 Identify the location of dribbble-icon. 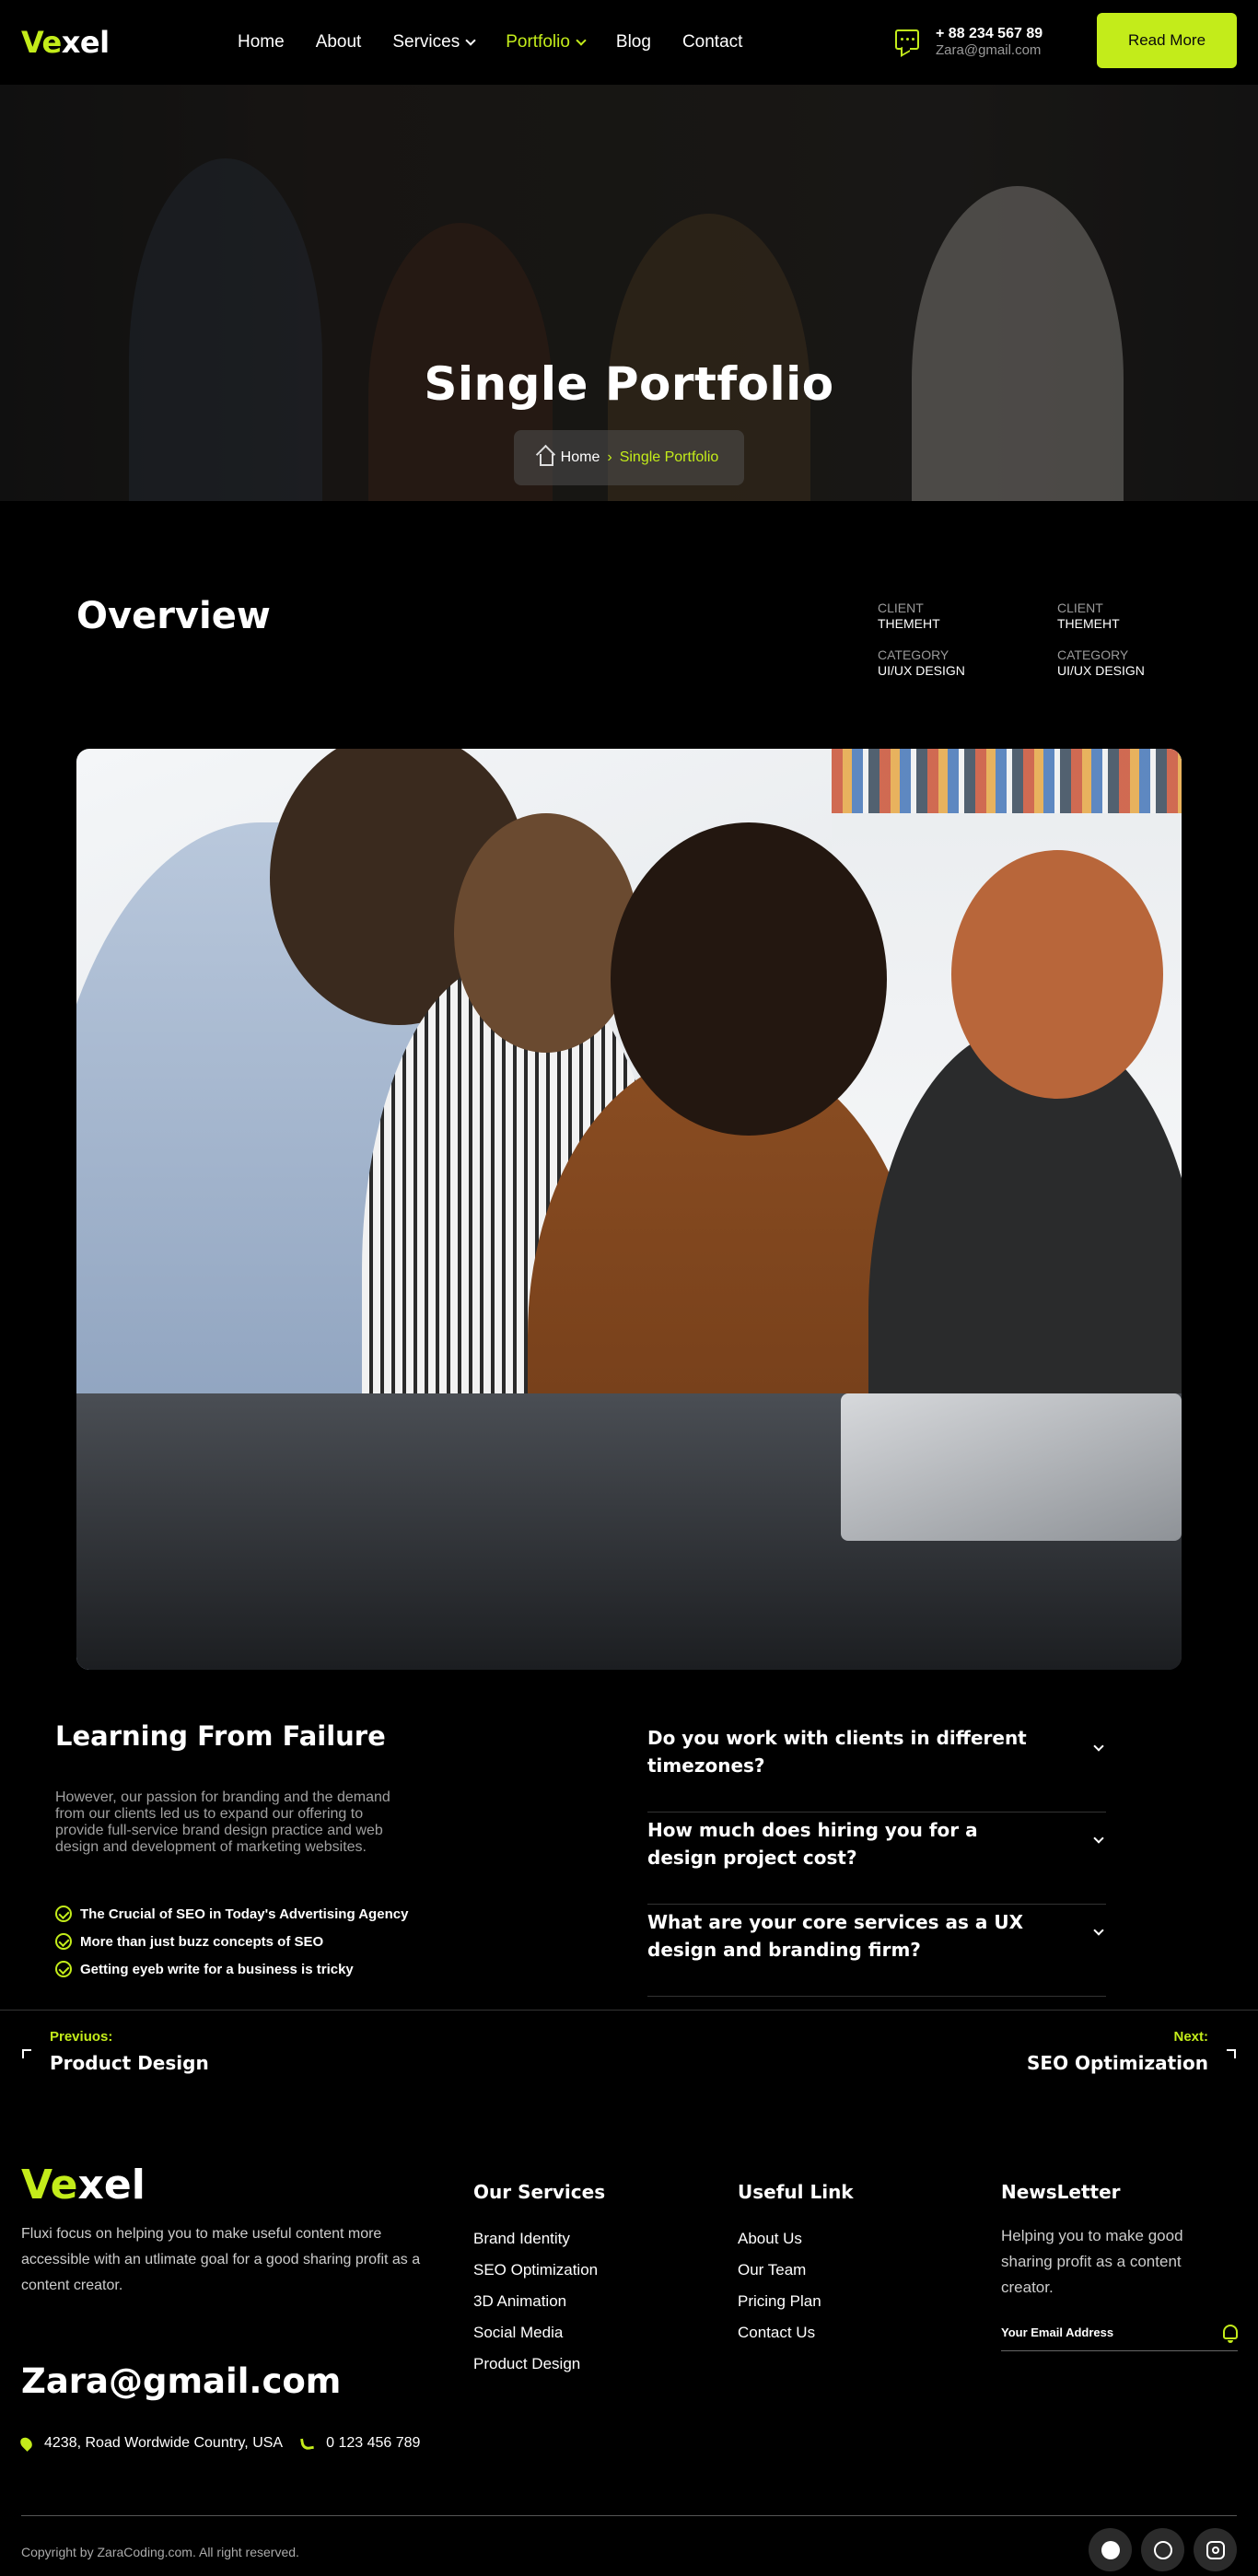
(1162, 2549).